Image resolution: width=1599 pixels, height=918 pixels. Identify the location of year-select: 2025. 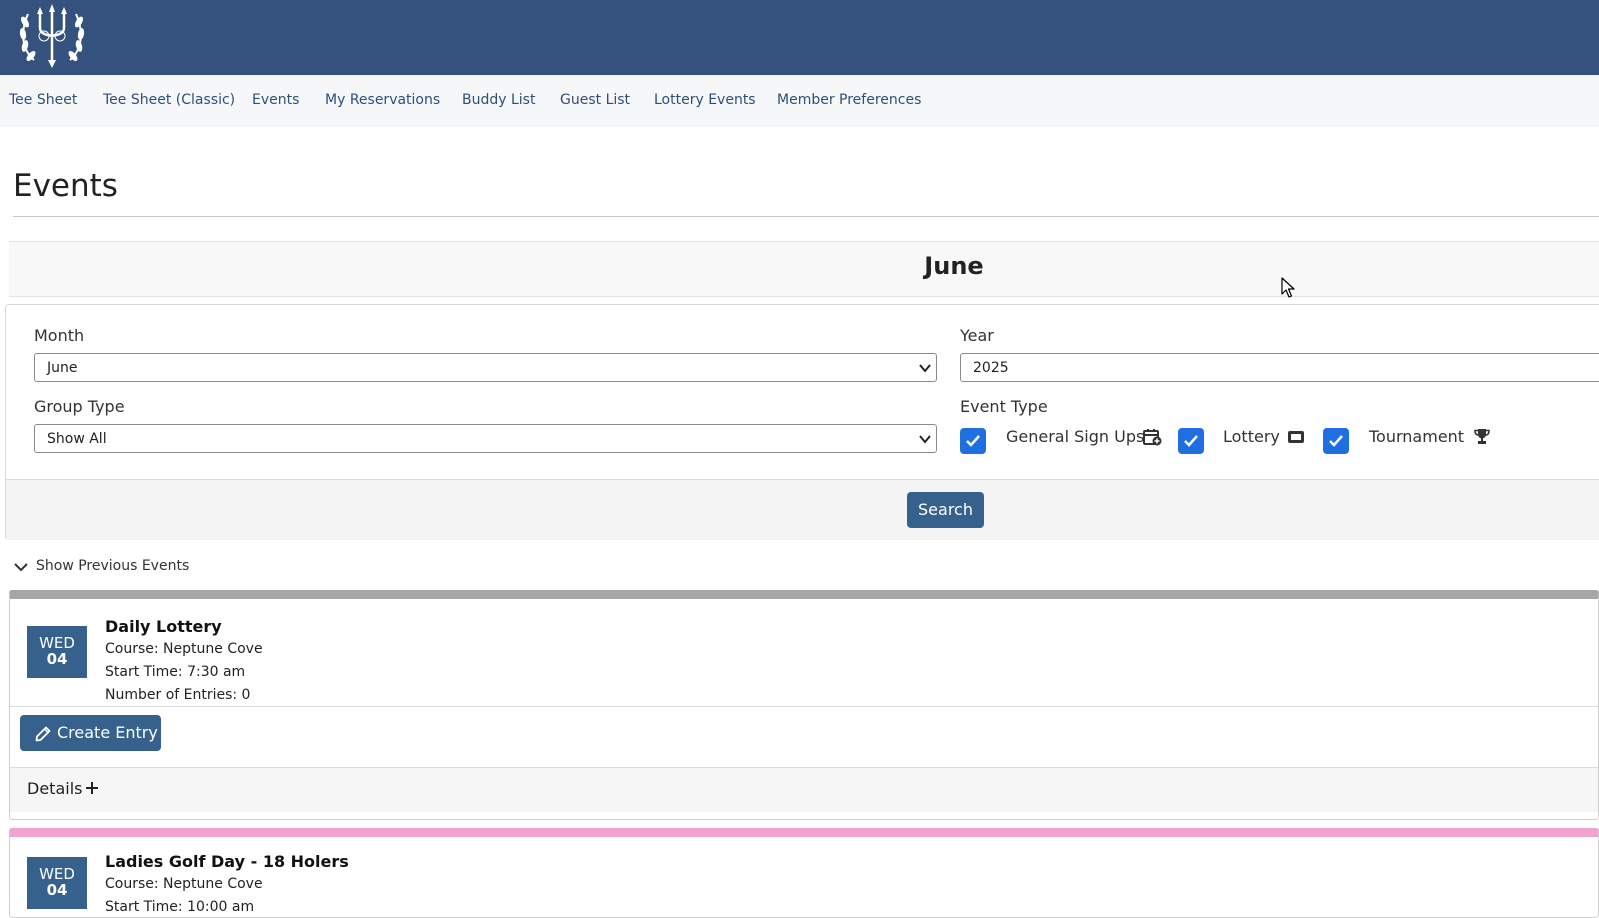
(1279, 367).